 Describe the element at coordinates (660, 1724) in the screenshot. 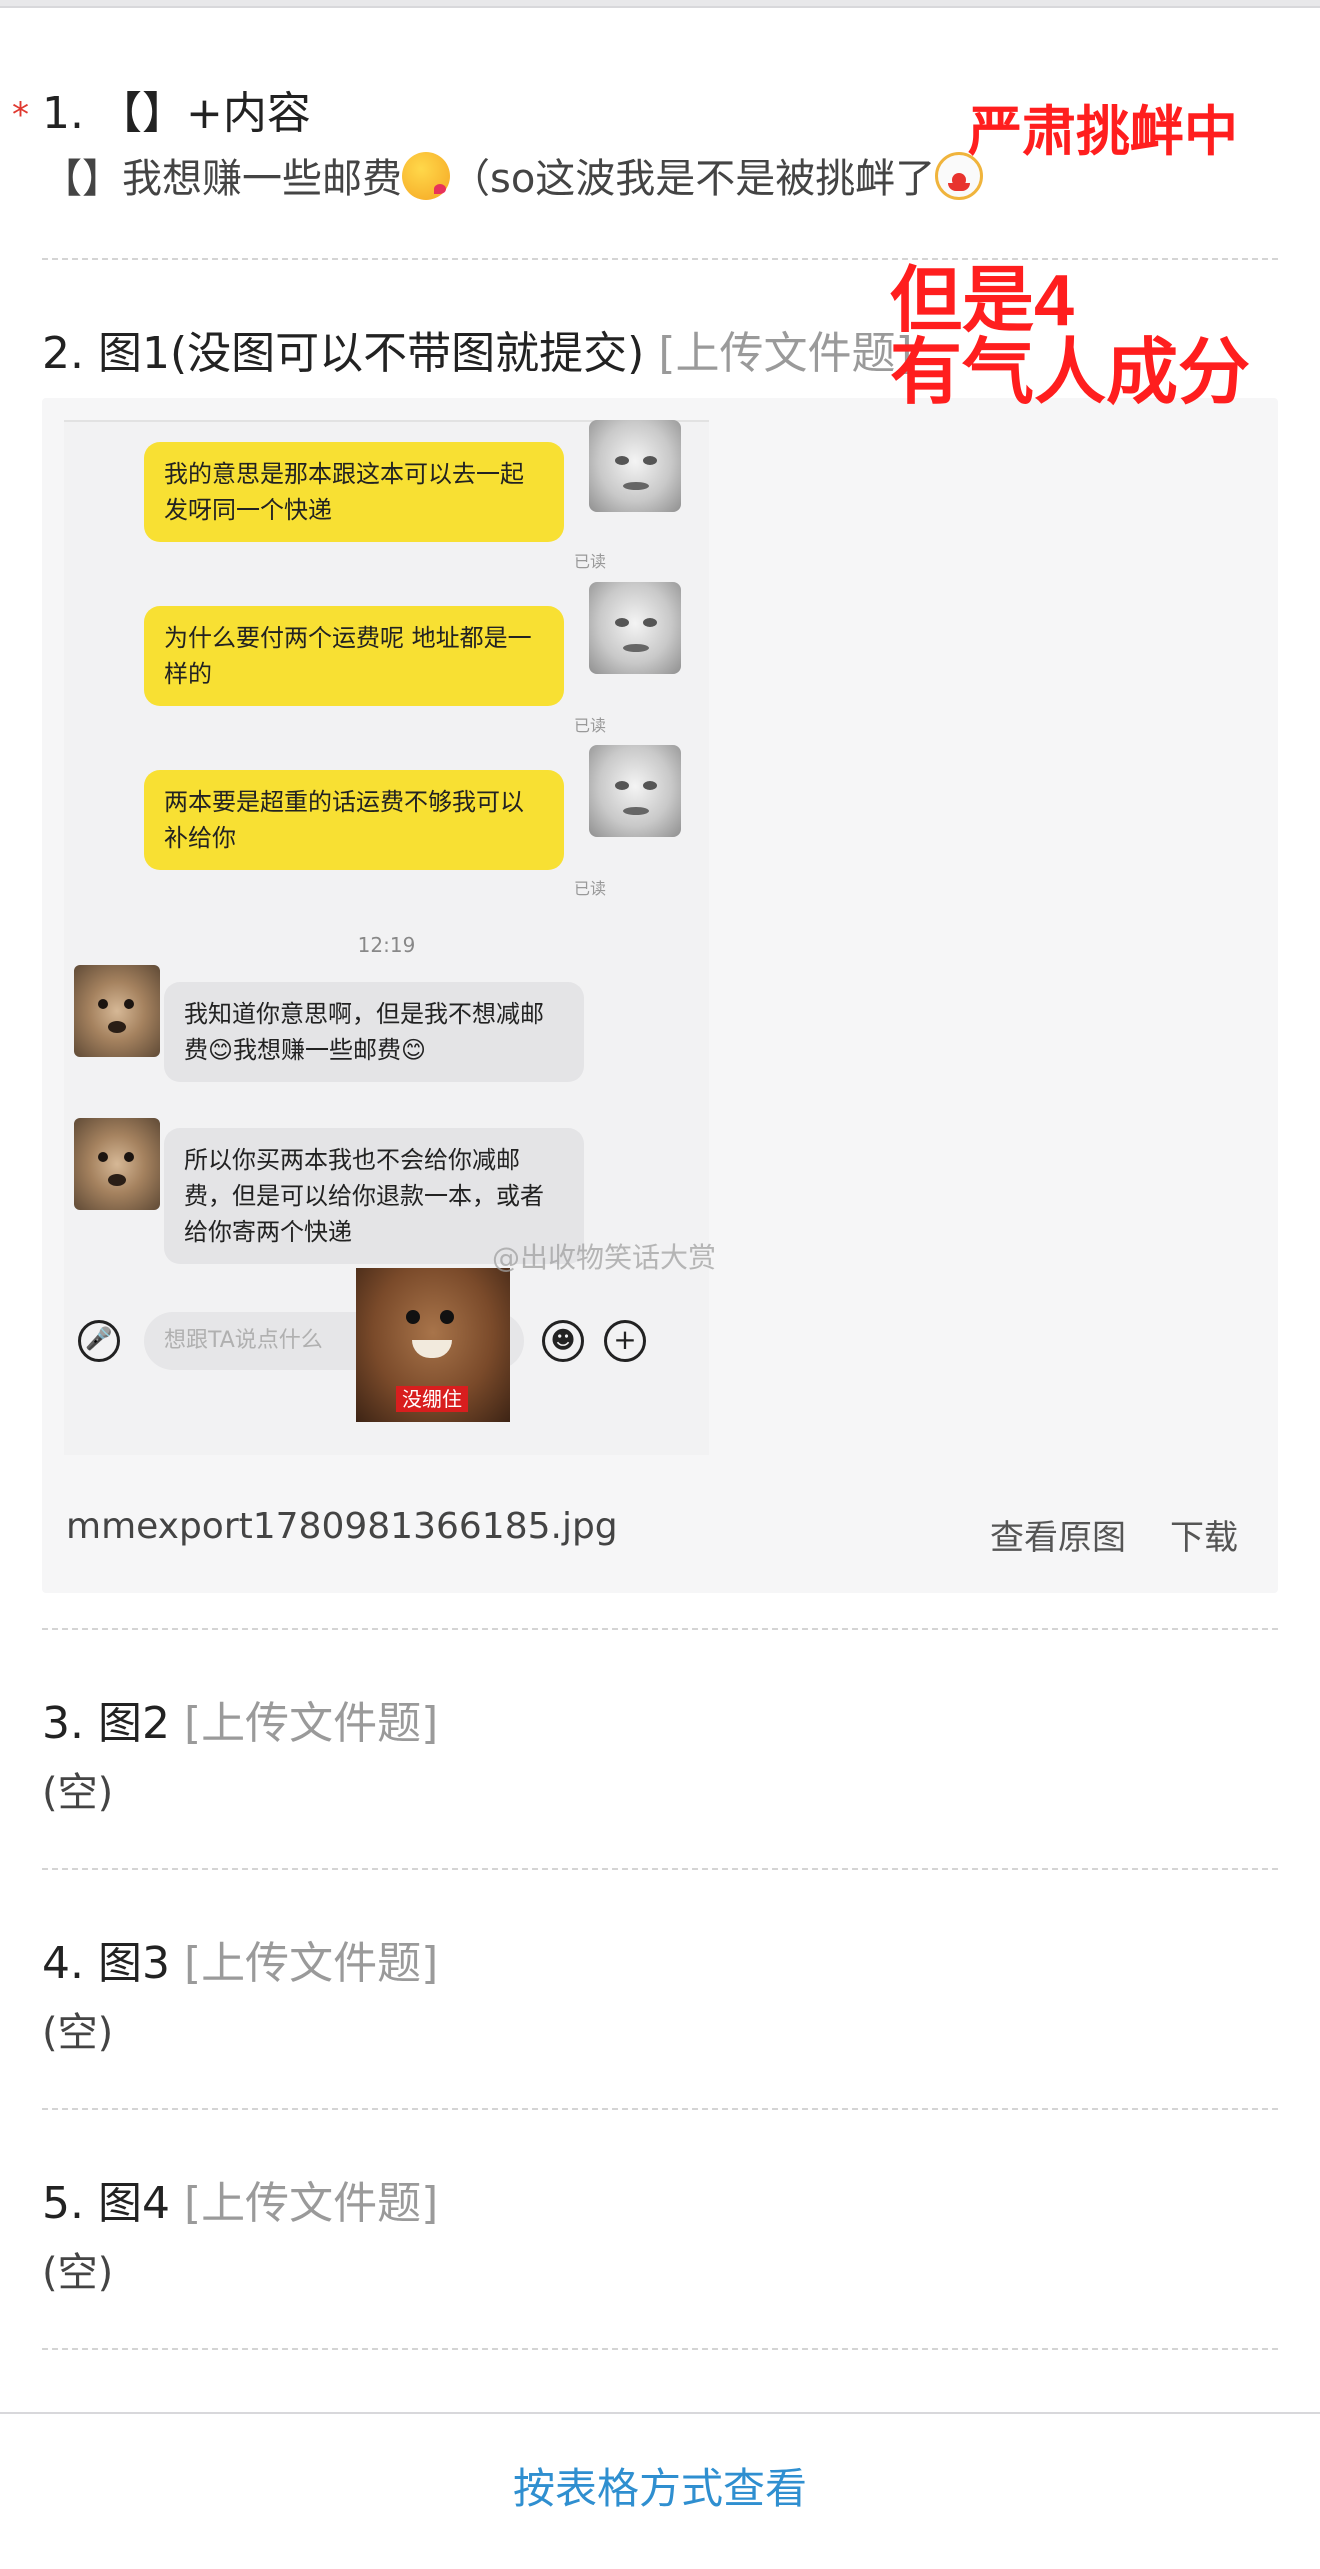

I see `question-title: 3. 图2 [上传文件题]` at that location.